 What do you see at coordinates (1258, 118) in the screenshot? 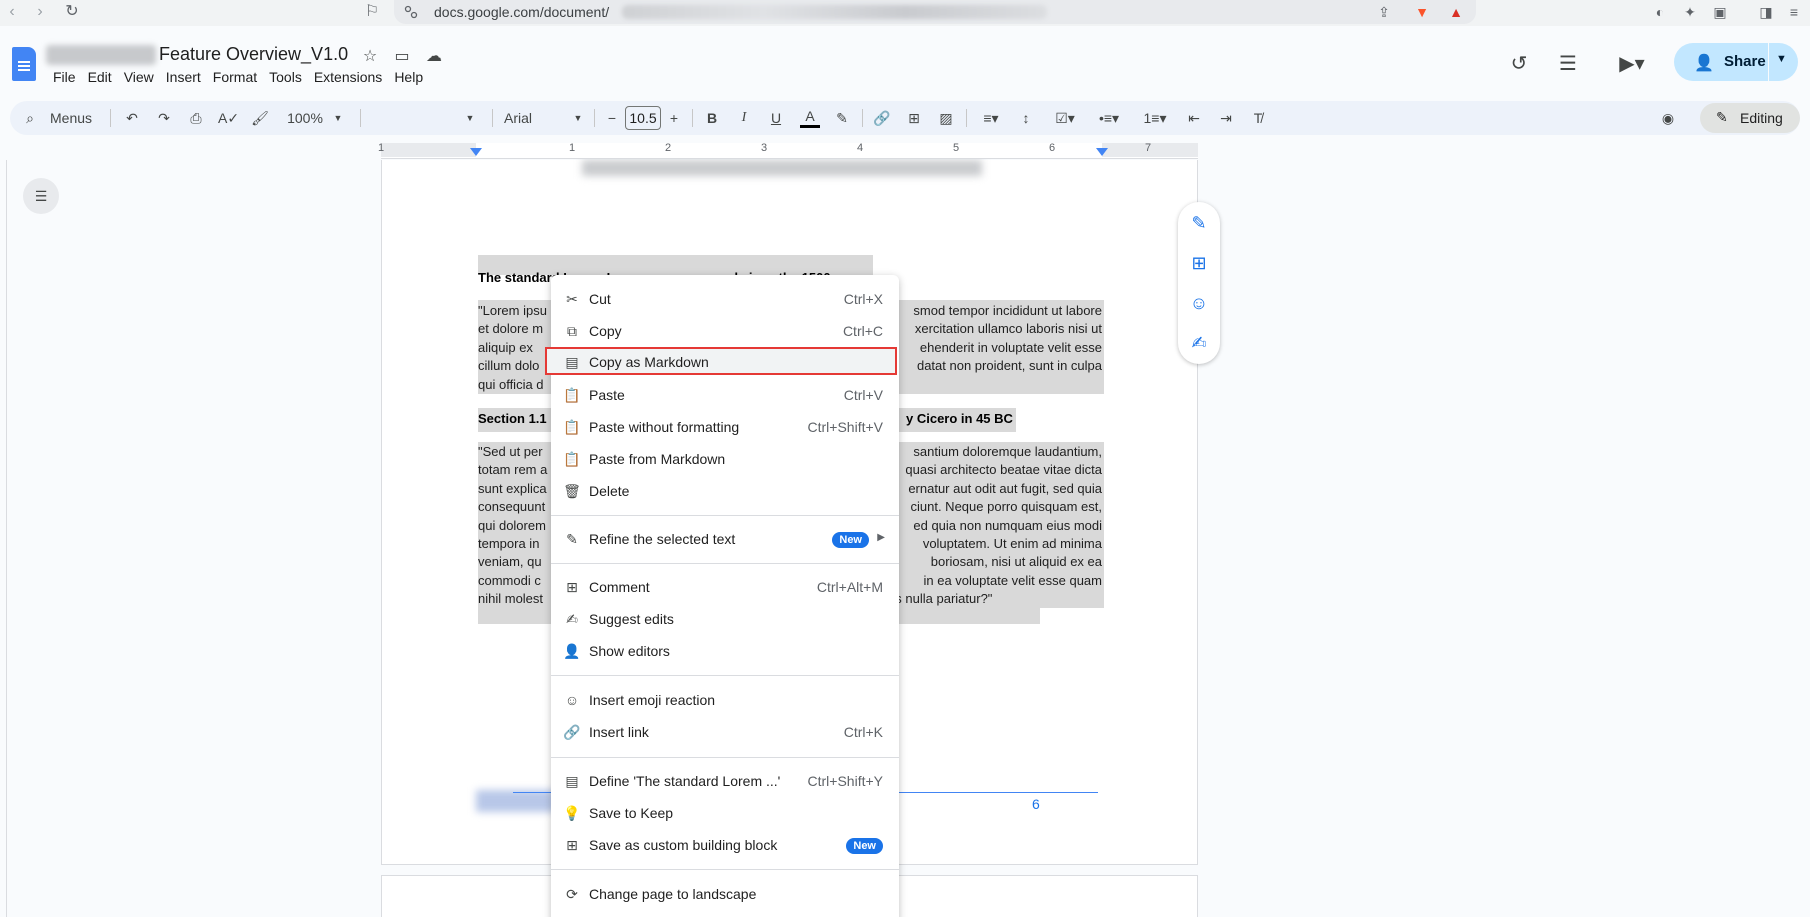
I see `clear-formatting-icon: T̸` at bounding box center [1258, 118].